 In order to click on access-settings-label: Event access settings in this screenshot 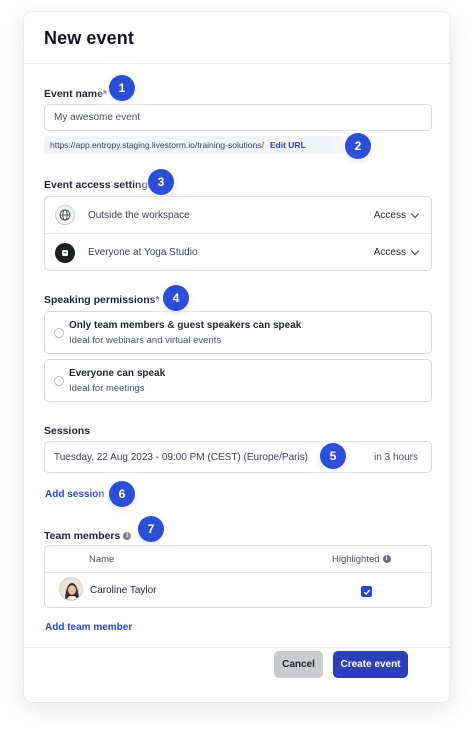, I will do `click(99, 185)`.